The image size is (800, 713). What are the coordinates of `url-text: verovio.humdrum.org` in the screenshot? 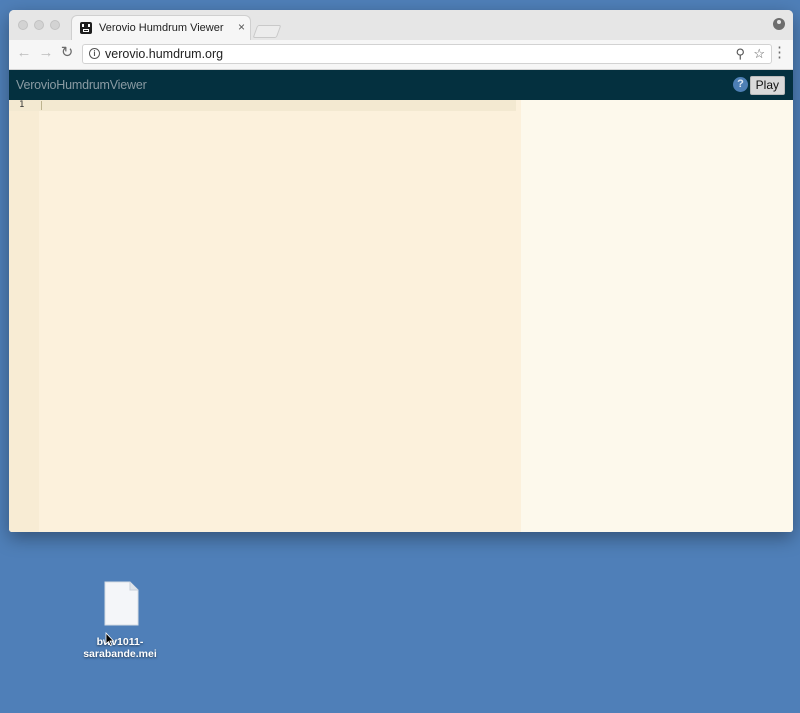 It's located at (164, 54).